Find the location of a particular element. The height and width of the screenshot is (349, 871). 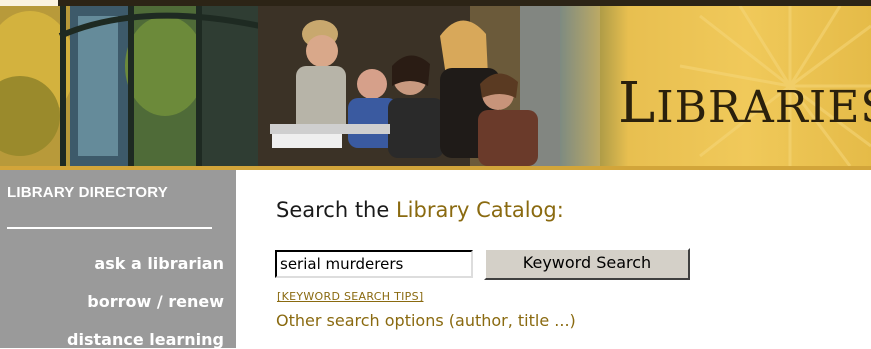

keyword-search-tips-link: [KEYWORD SEARCH TIPS] is located at coordinates (350, 296).